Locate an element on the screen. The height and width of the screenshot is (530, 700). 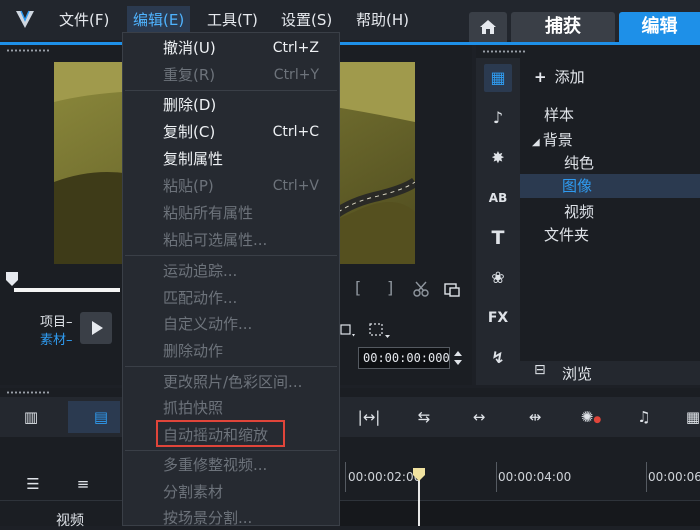
menu-item-remove-motion: 删除动作 is located at coordinates (193, 351).